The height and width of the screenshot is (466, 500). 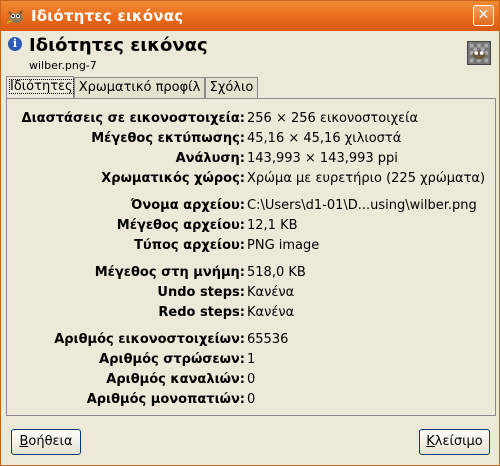 I want to click on property-label: Μέγεθος αρχείου:, so click(x=180, y=225).